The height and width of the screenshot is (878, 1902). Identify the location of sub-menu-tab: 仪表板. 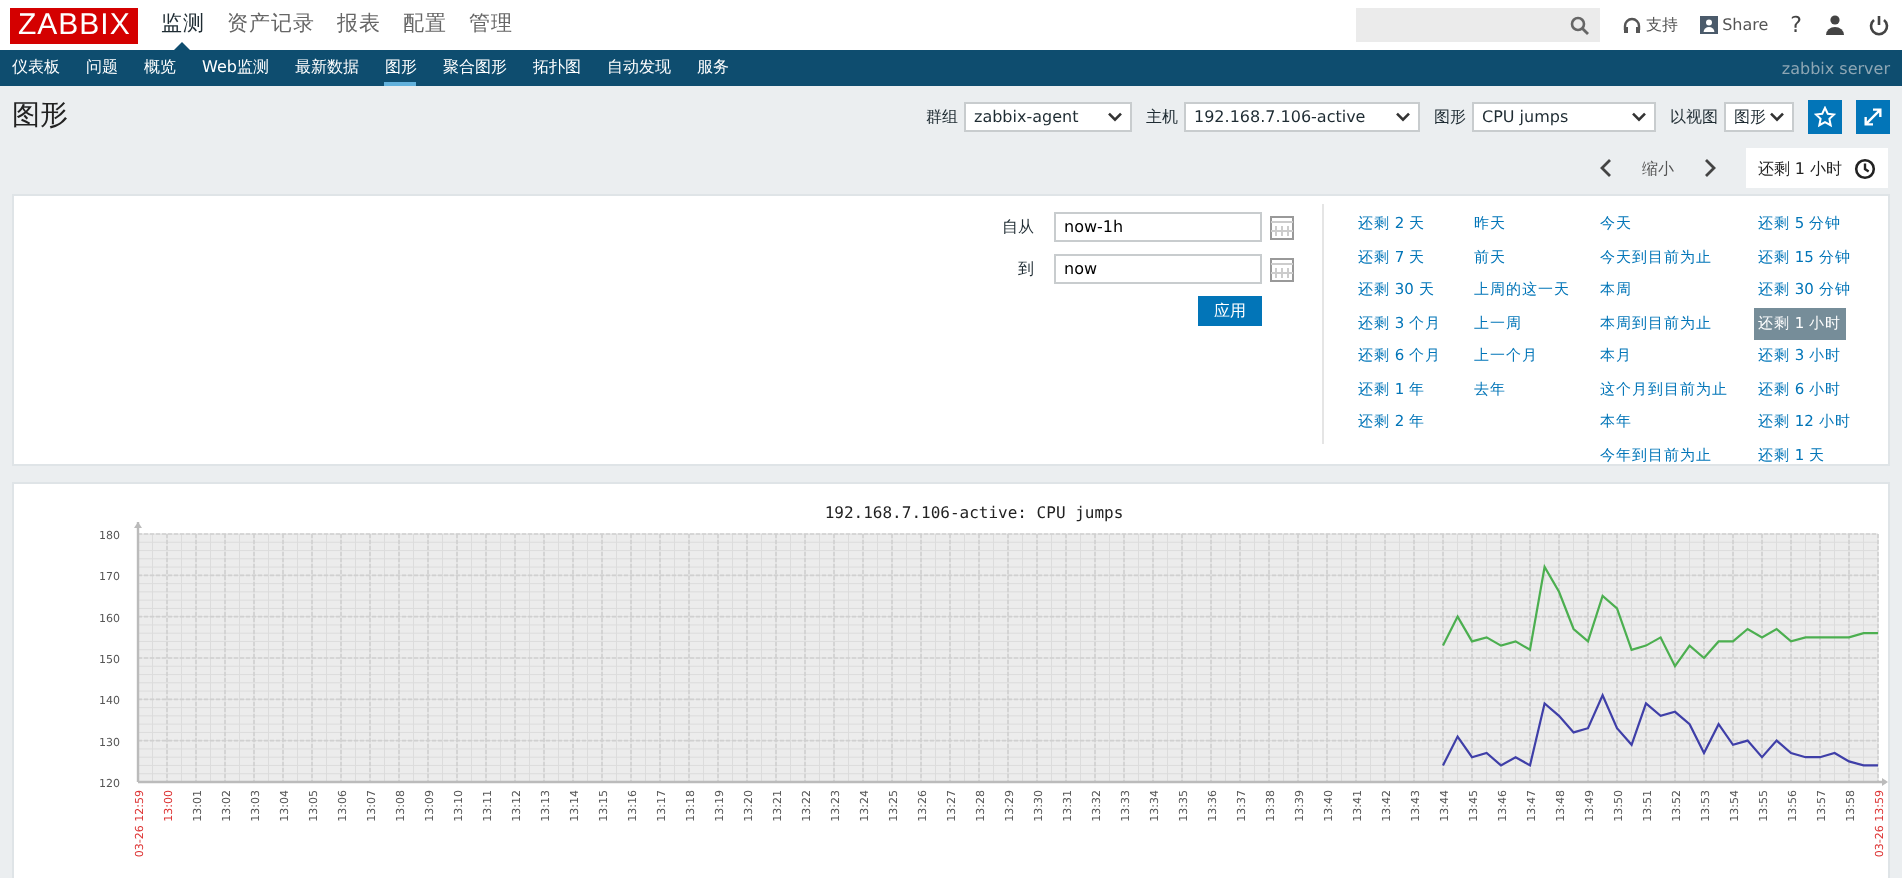
(36, 68).